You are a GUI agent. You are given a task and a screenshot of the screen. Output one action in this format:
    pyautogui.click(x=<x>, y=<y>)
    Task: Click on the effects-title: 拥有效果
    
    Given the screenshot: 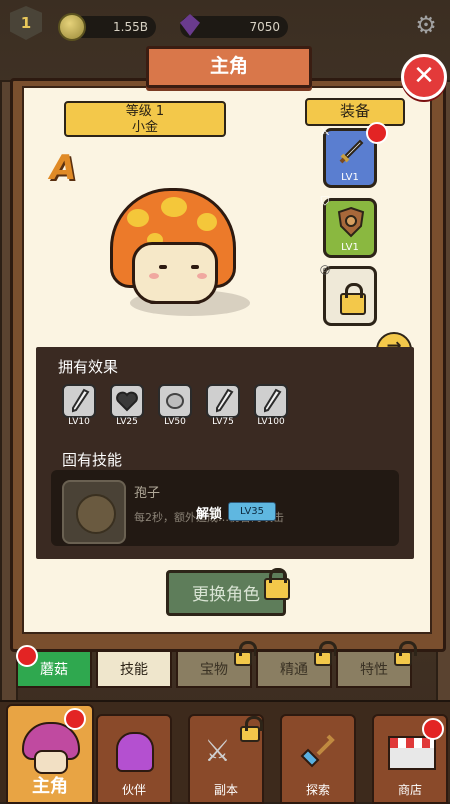 What is the action you would take?
    pyautogui.click(x=88, y=367)
    